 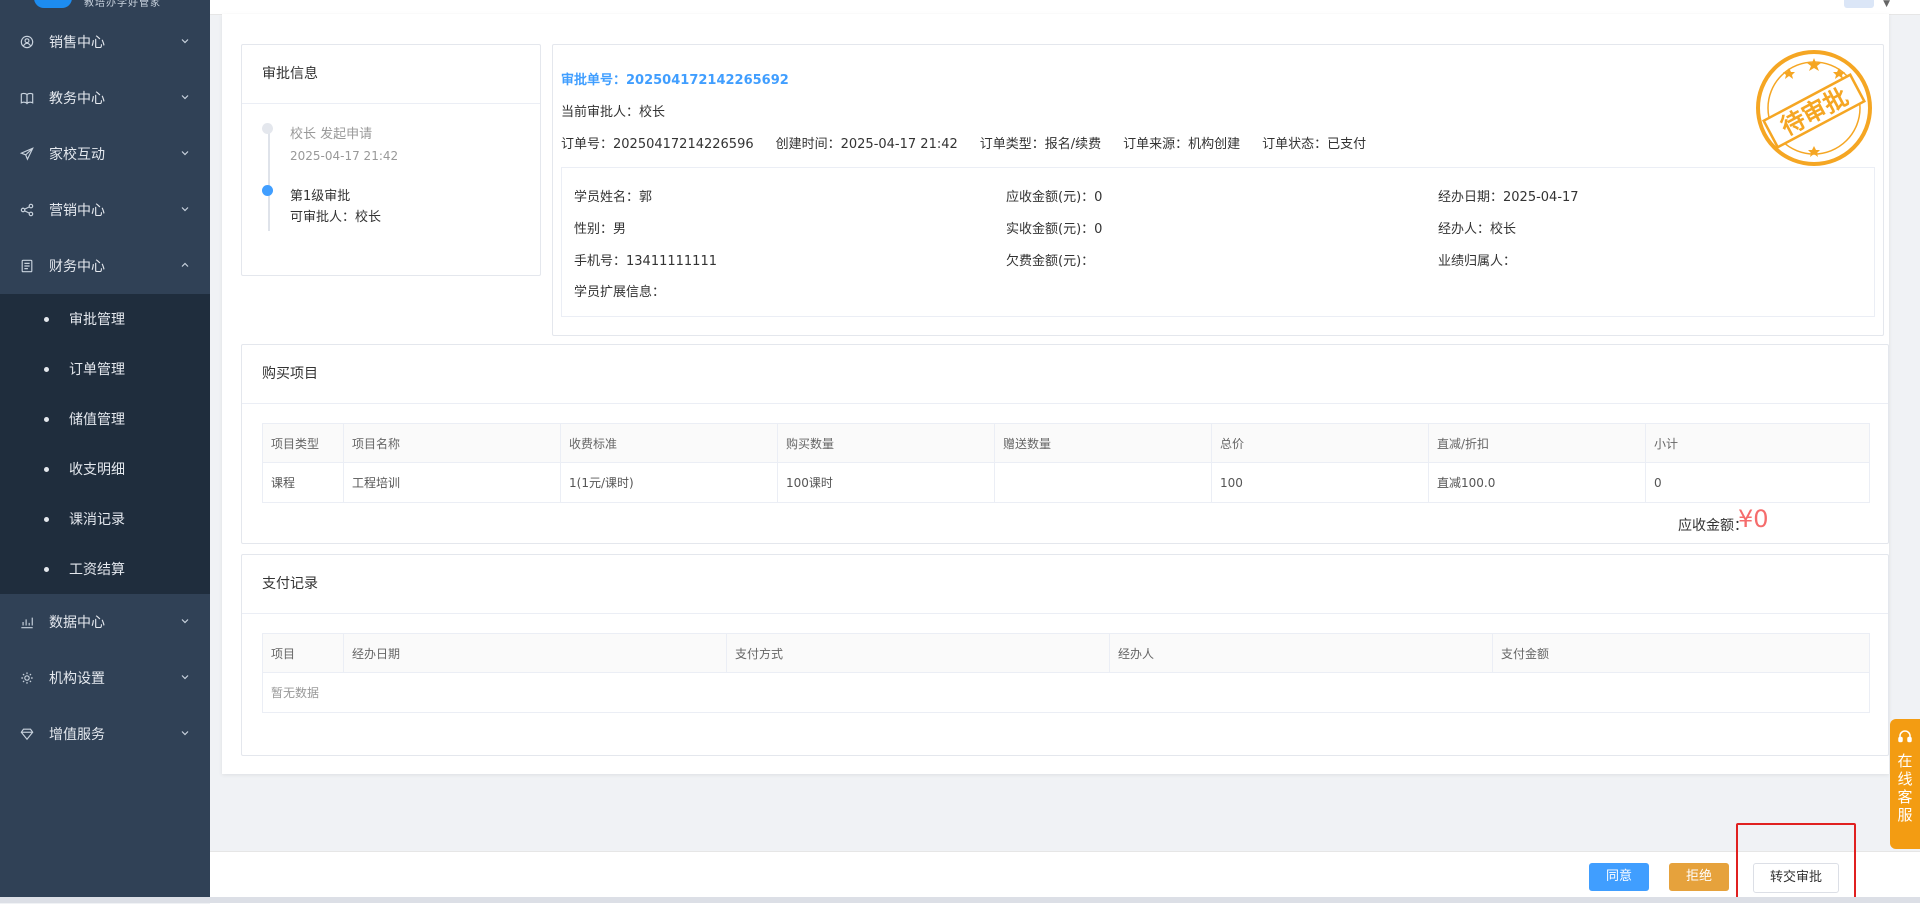 I want to click on panel-title: 购买项目, so click(x=1065, y=374).